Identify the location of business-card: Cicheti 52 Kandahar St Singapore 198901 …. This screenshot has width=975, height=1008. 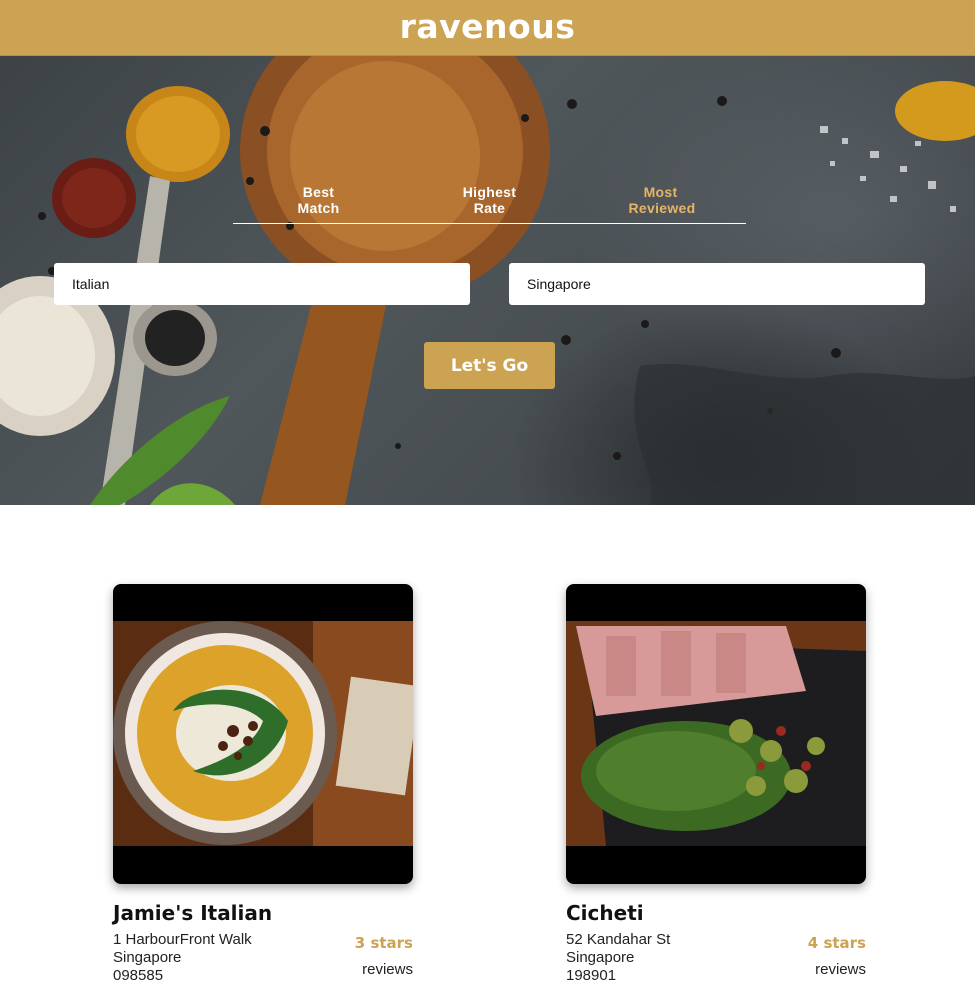
(716, 784).